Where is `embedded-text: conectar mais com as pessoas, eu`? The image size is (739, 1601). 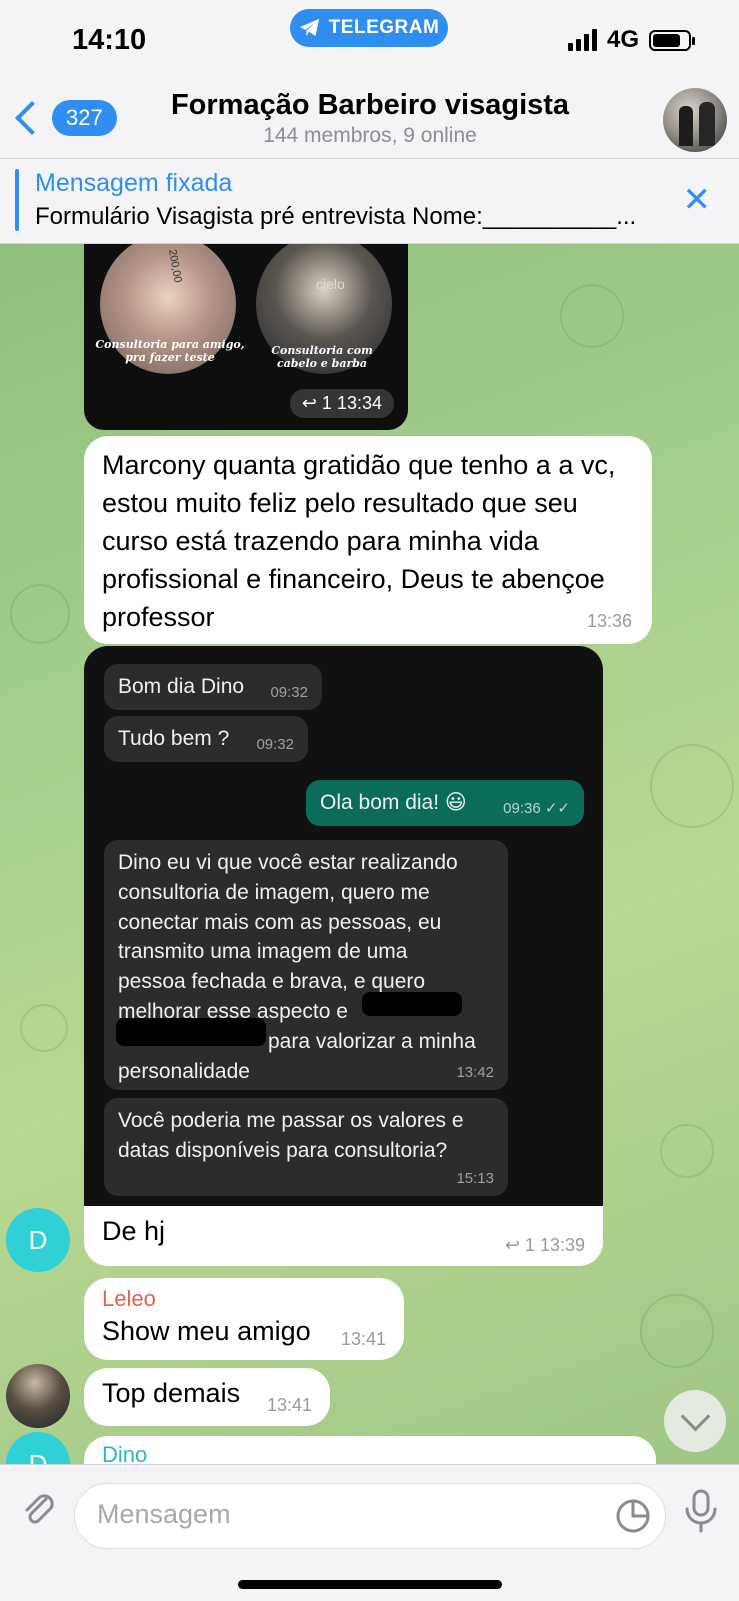 embedded-text: conectar mais com as pessoas, eu is located at coordinates (280, 922).